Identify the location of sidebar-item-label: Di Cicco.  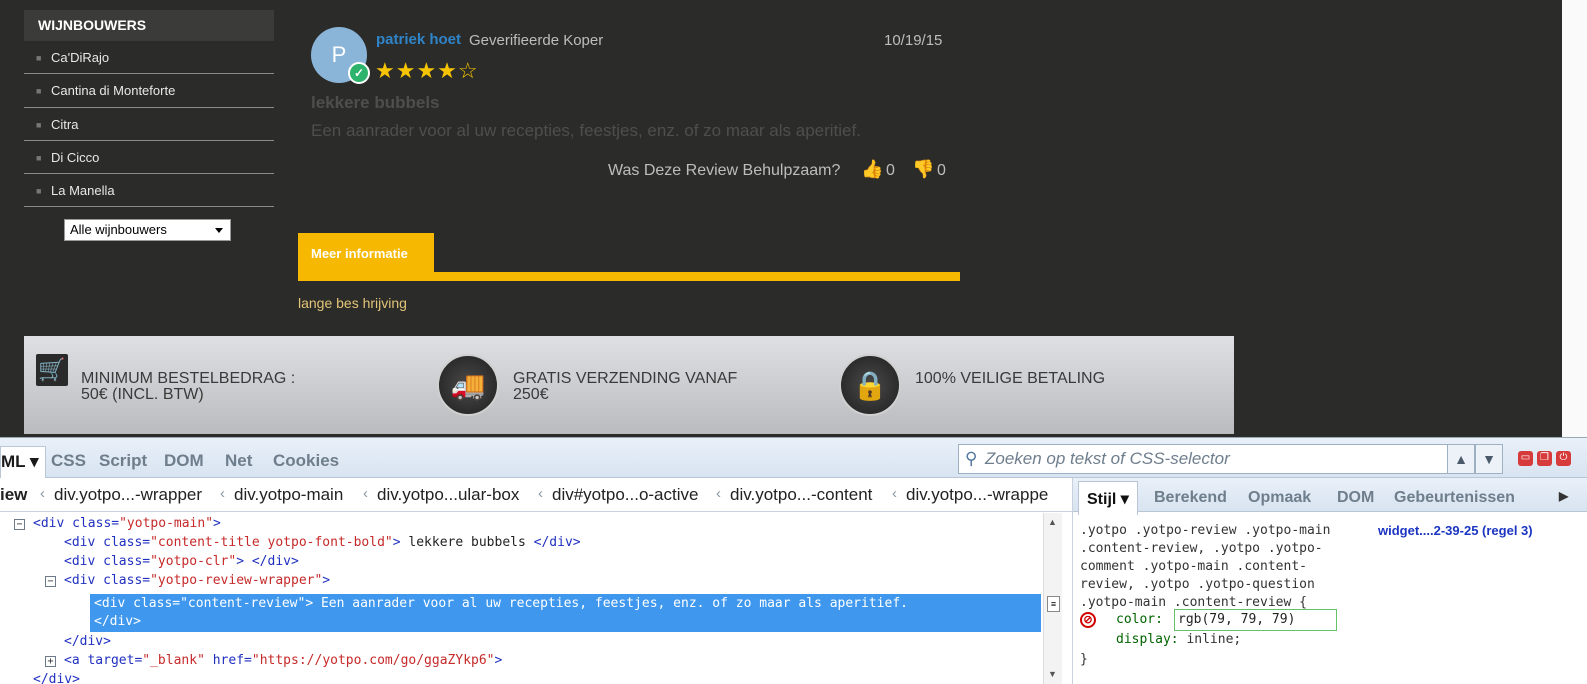
(75, 157).